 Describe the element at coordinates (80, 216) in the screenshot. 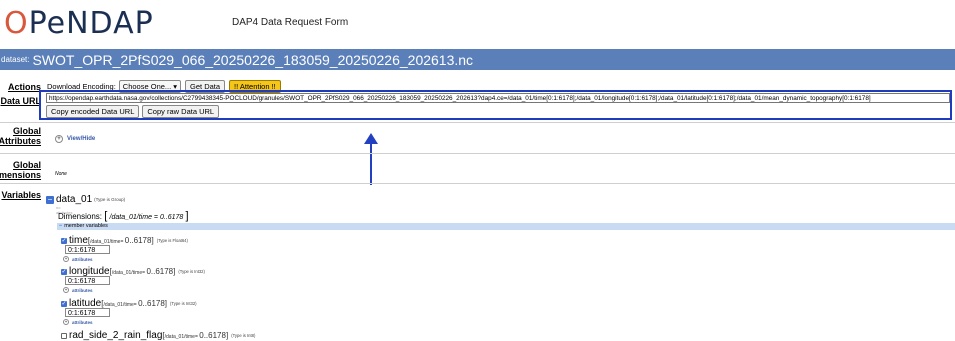

I see `dimensions-label: Dimensions:` at that location.